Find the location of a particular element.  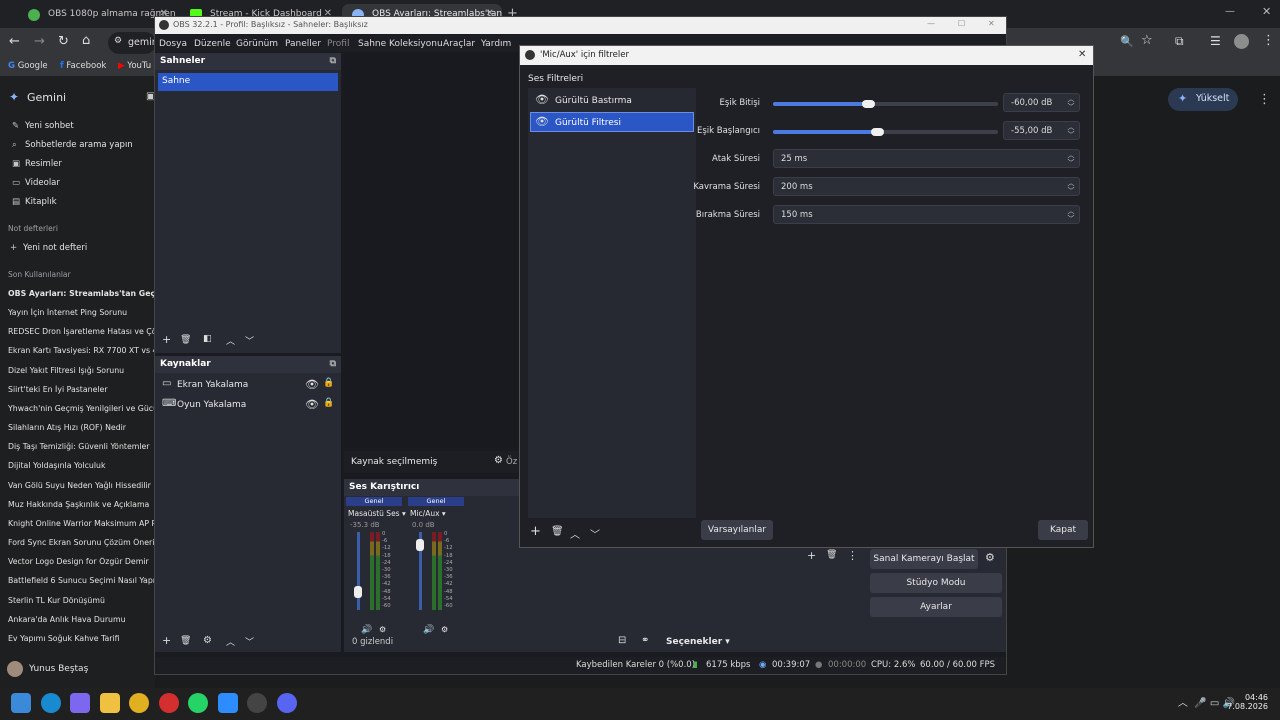

recent-chat-item: Ev Yapımı Soğuk Kahve Tarifi is located at coordinates (81, 638).